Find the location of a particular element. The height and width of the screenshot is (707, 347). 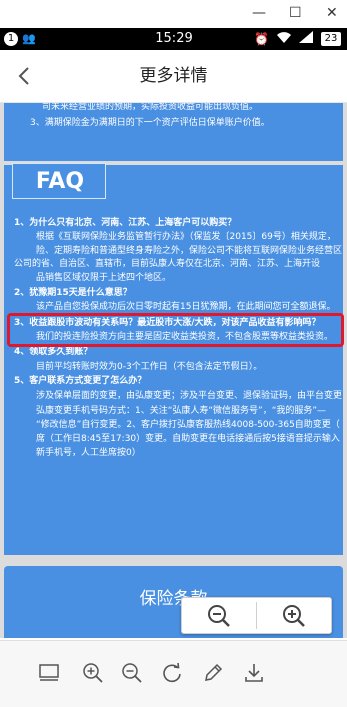

doc-line: 司未来经营业绩的预期，实际投资收益可能出现负值。 is located at coordinates (150, 107).